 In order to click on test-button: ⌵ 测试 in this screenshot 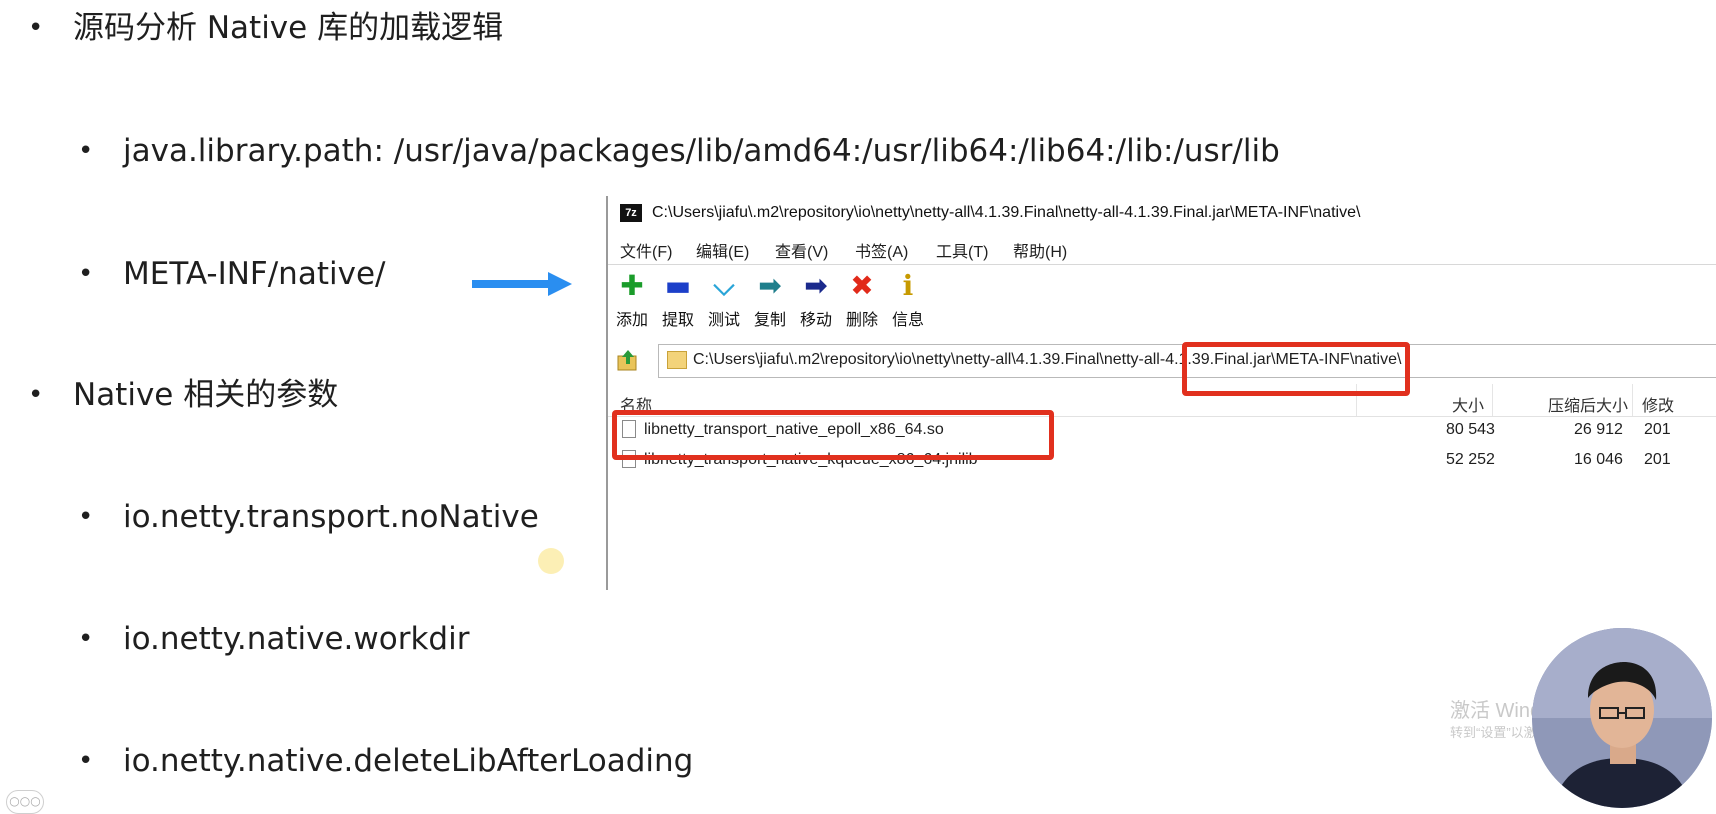, I will do `click(724, 300)`.